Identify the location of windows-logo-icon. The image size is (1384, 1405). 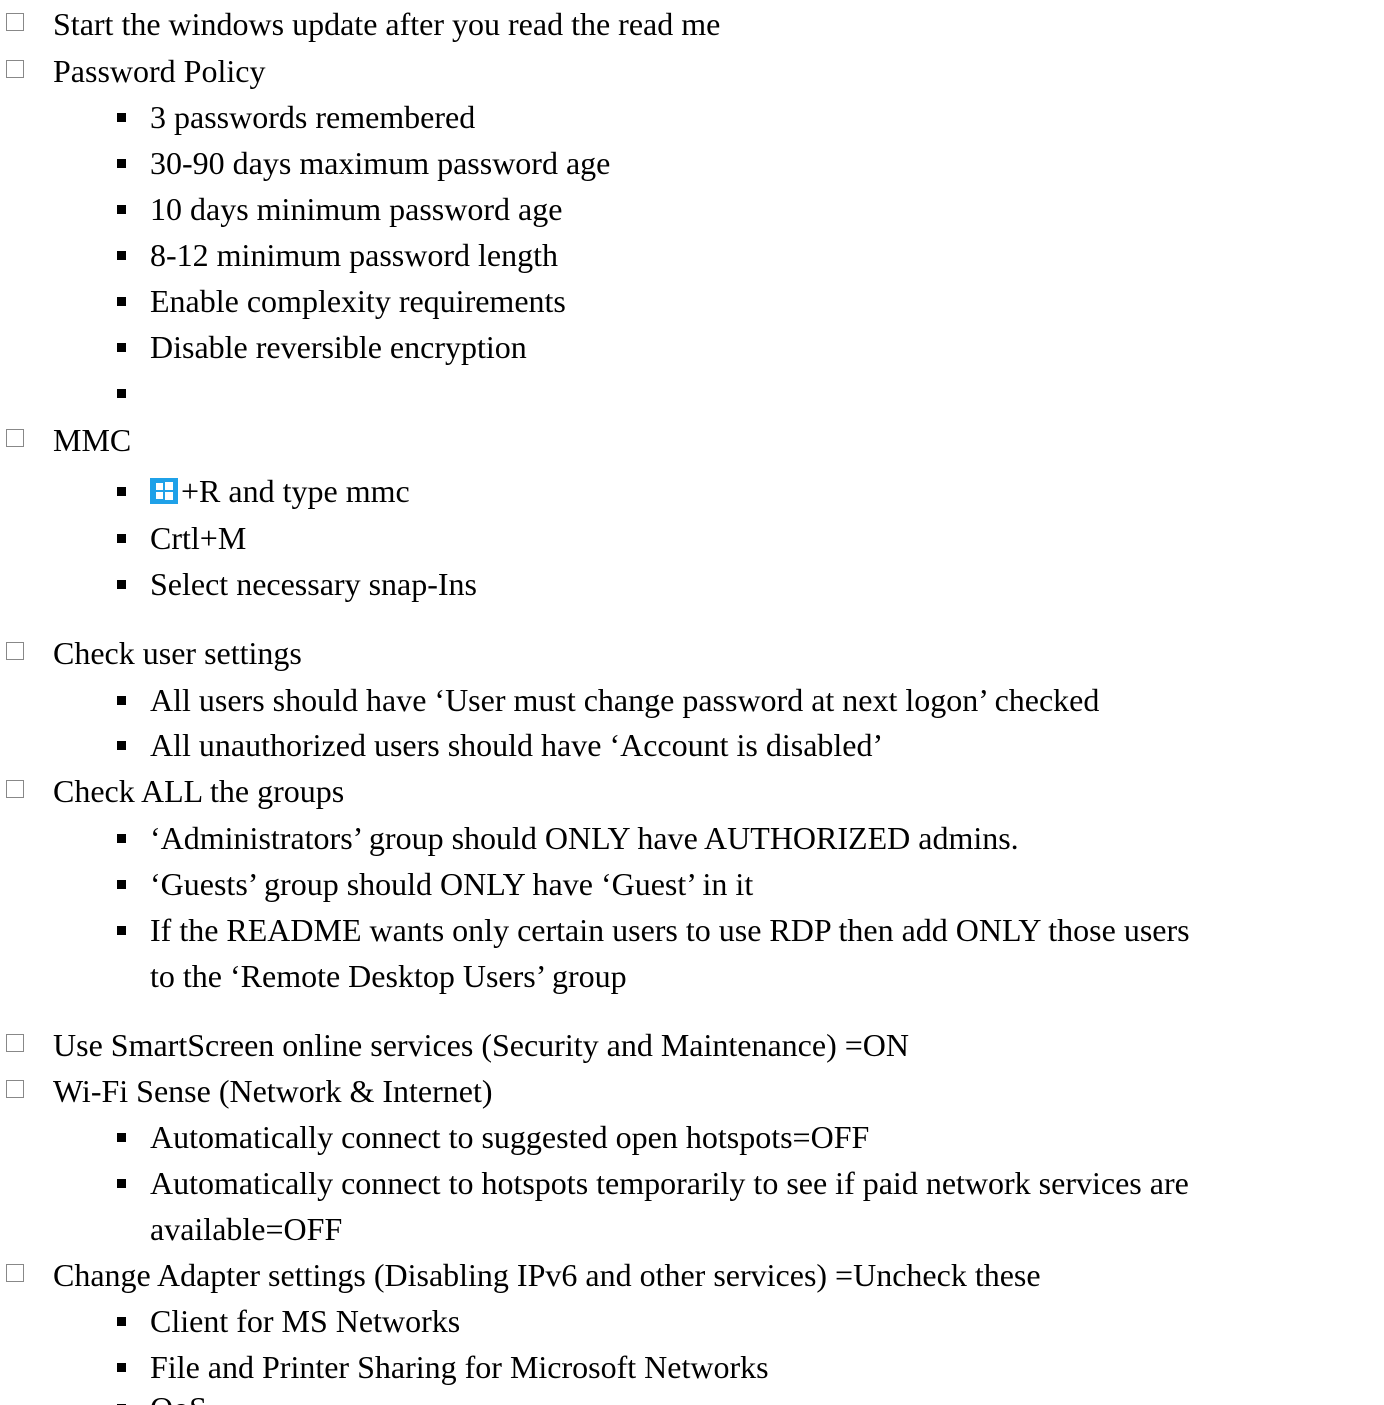
(164, 491).